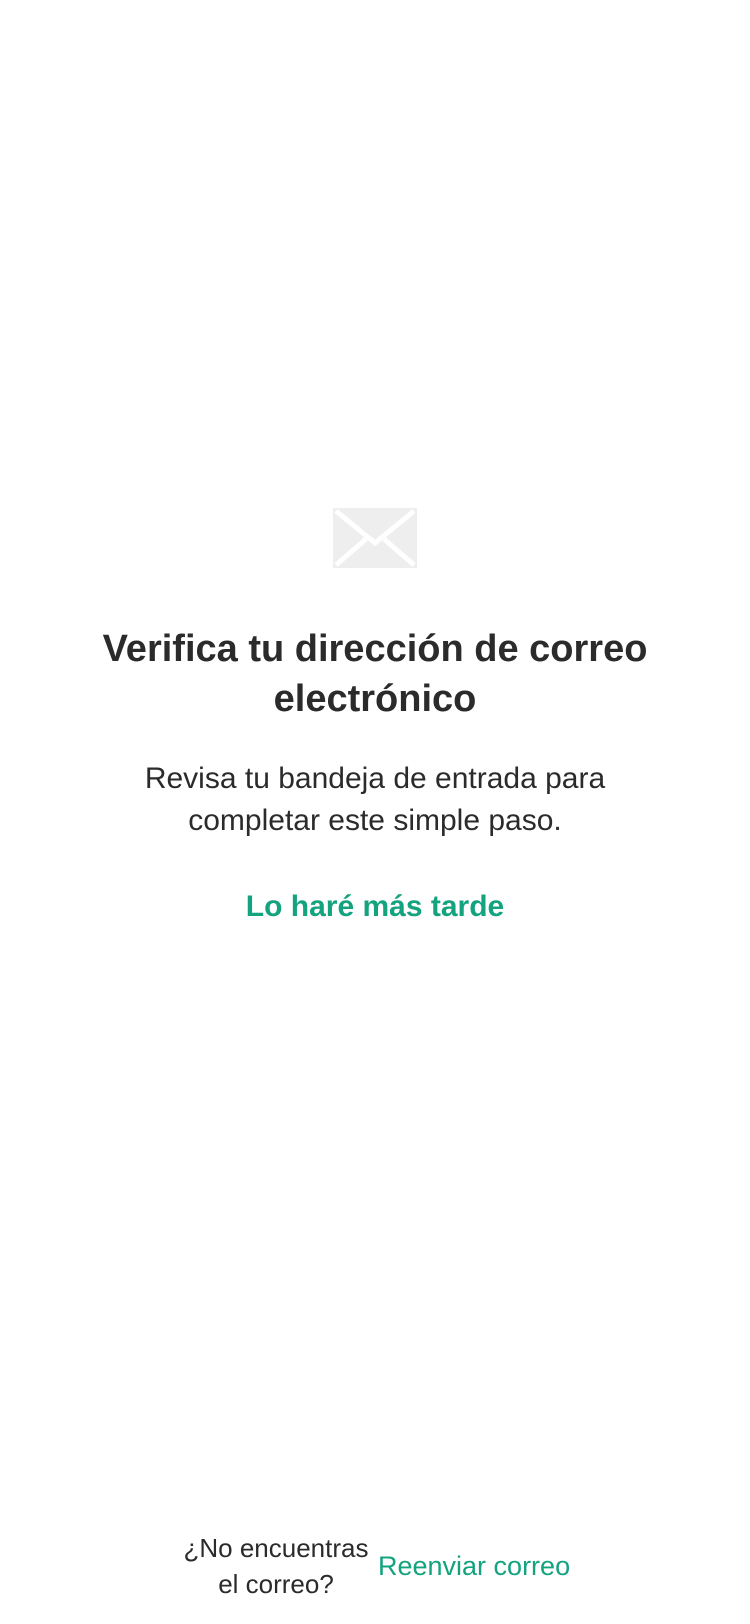 The height and width of the screenshot is (1624, 750). I want to click on email-not-found-text: ¿No encuentras el correo?, so click(276, 1566).